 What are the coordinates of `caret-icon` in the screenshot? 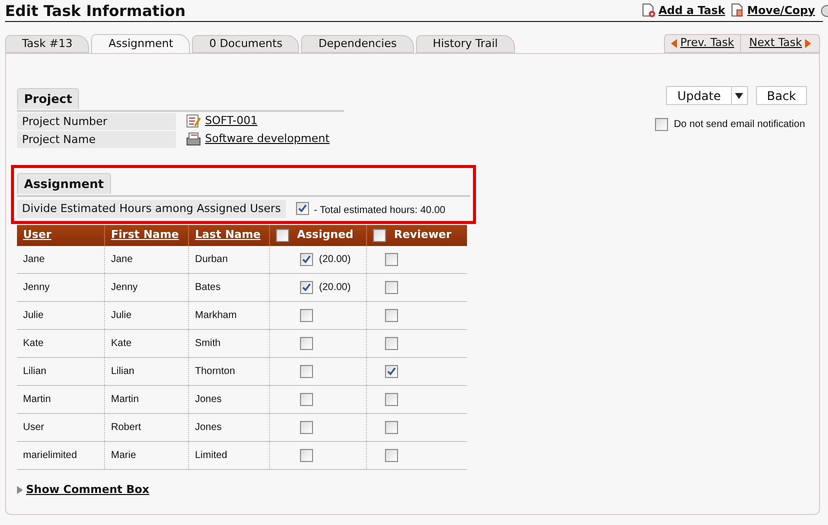 It's located at (739, 95).